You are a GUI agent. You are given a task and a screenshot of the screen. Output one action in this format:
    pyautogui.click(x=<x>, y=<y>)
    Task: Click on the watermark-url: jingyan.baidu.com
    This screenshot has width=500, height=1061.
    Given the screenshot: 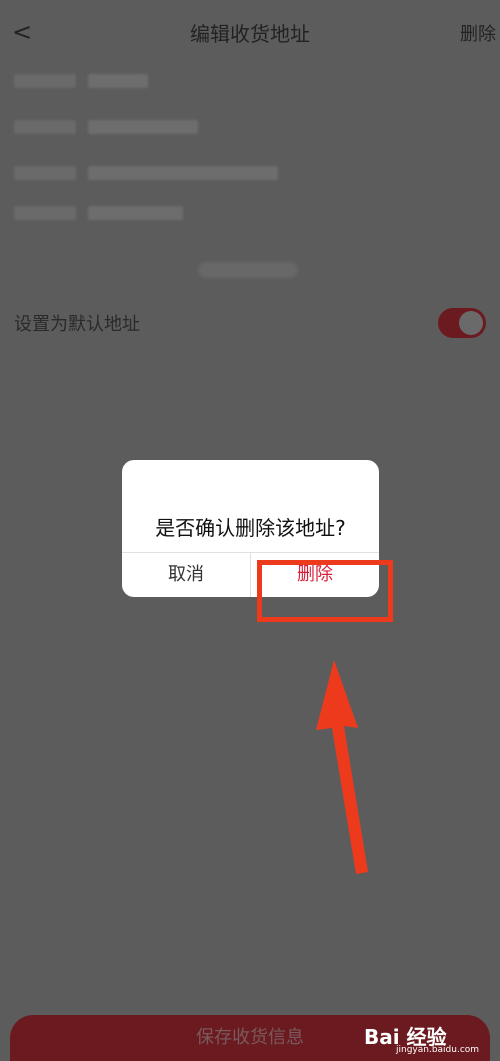 What is the action you would take?
    pyautogui.click(x=438, y=1050)
    